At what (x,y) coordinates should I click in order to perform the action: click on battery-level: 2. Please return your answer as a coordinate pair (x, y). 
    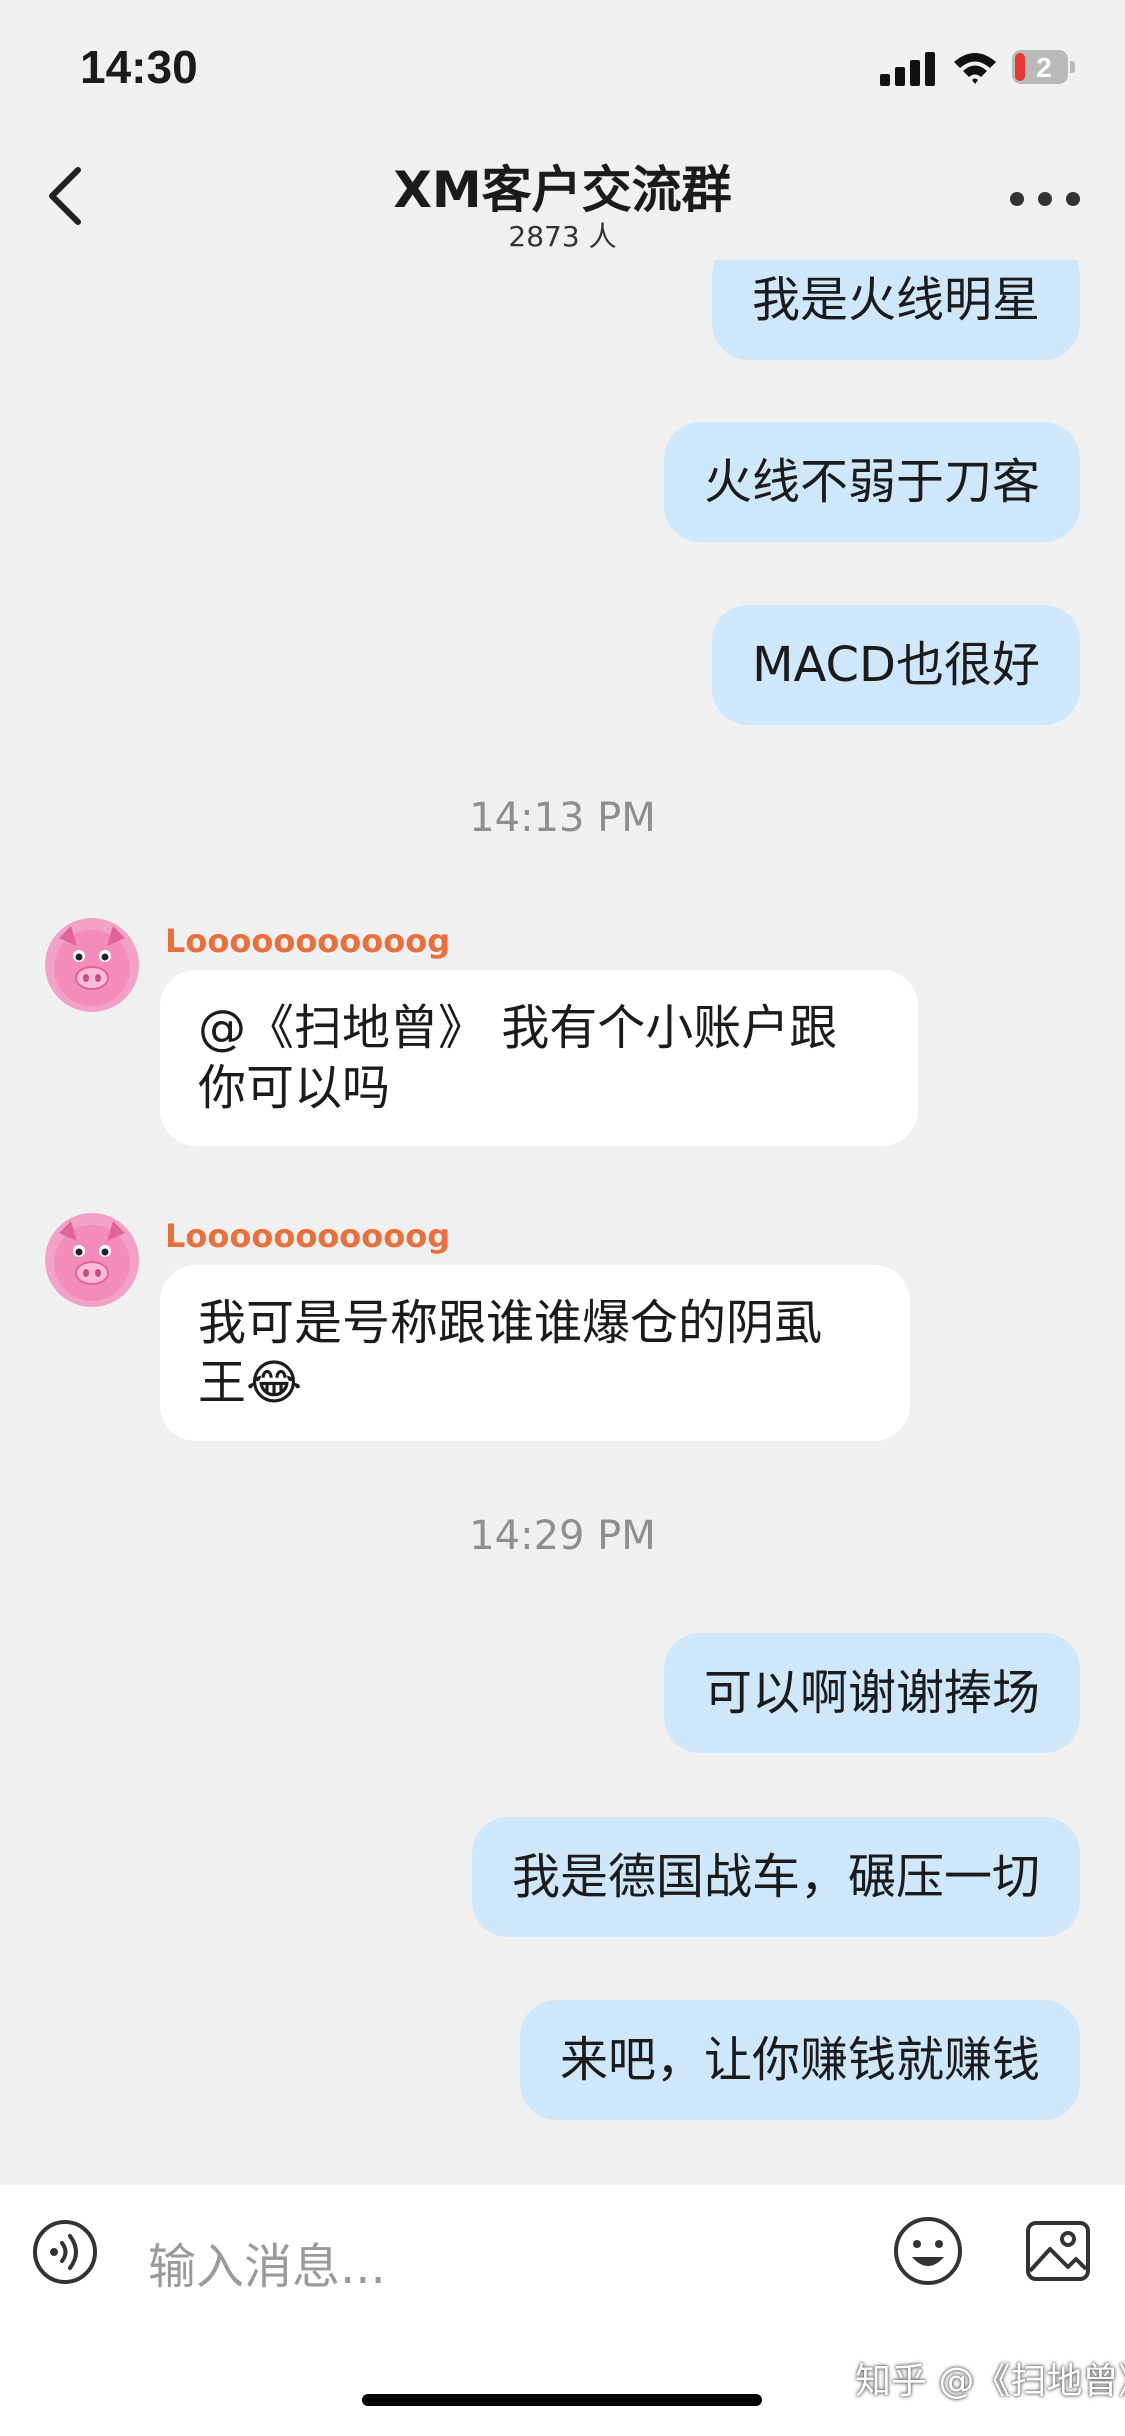
    Looking at the image, I should click on (1044, 67).